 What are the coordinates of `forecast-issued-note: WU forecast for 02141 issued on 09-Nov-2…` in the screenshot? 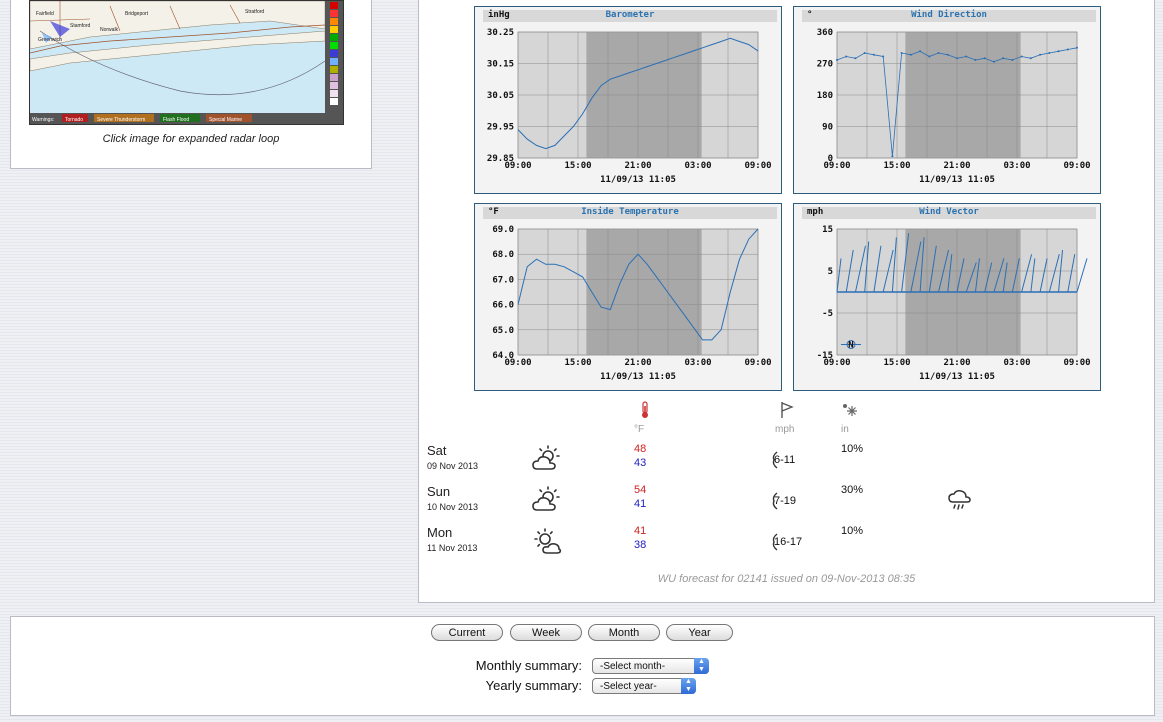 It's located at (786, 579).